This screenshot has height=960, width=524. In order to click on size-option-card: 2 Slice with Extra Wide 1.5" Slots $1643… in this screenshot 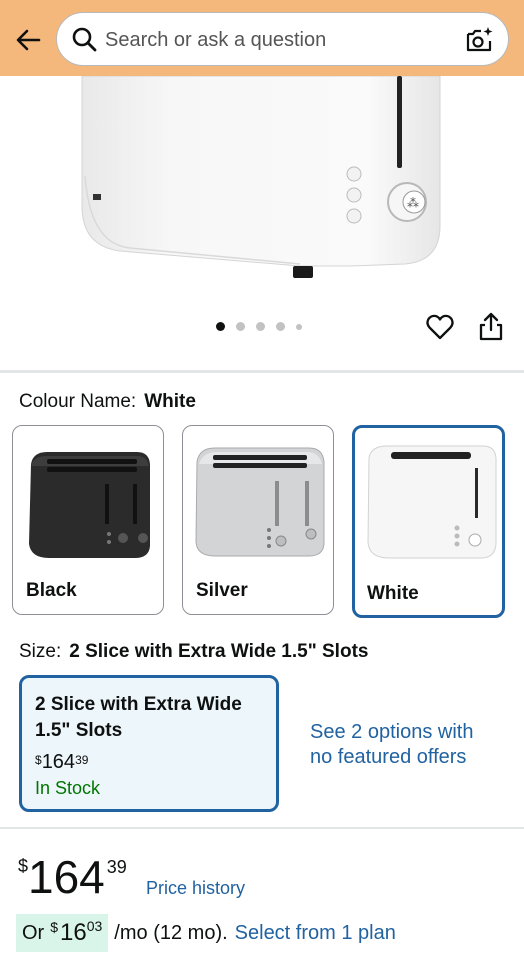, I will do `click(149, 743)`.